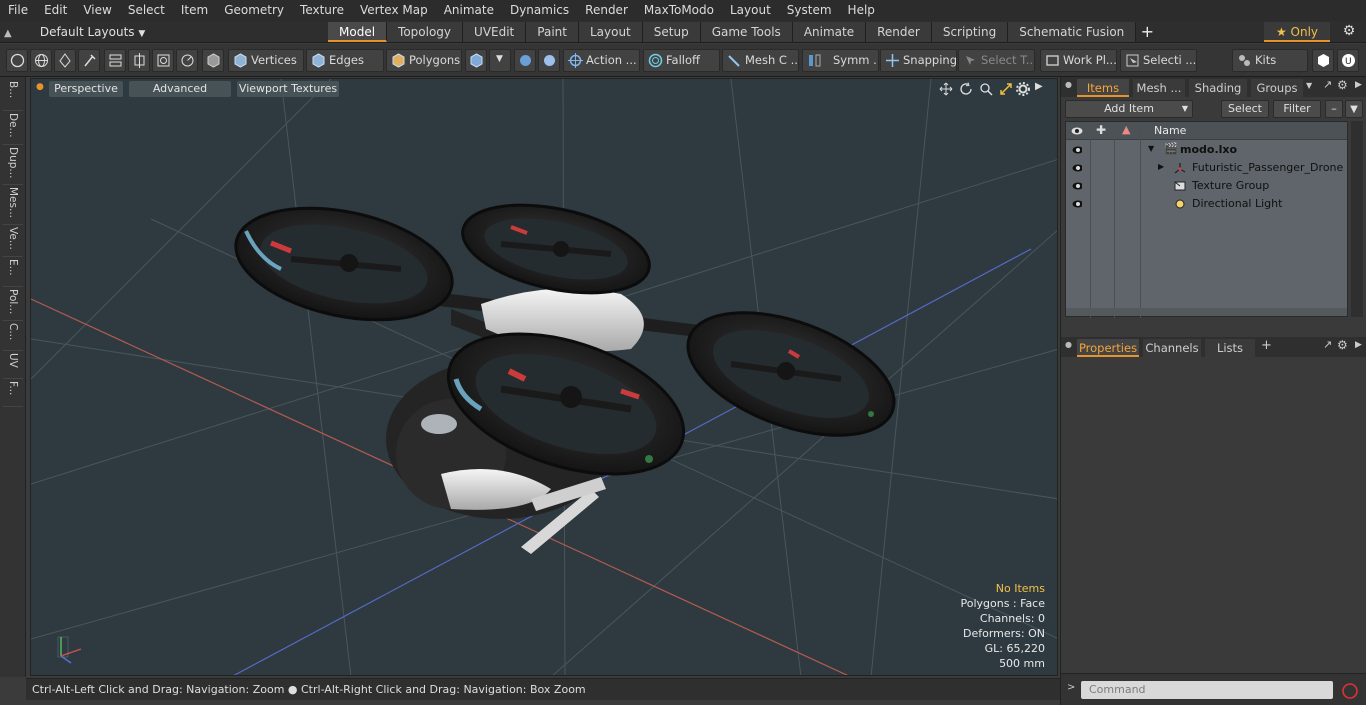 The height and width of the screenshot is (705, 1366). What do you see at coordinates (394, 10) in the screenshot?
I see `menu-vertex-map: Vertex Map` at bounding box center [394, 10].